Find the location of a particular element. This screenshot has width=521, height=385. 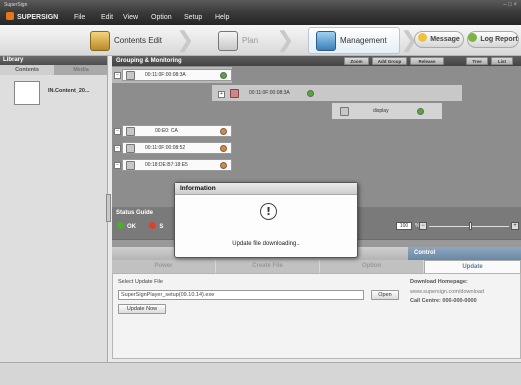

tab-create-file: Create File is located at coordinates (268, 266).